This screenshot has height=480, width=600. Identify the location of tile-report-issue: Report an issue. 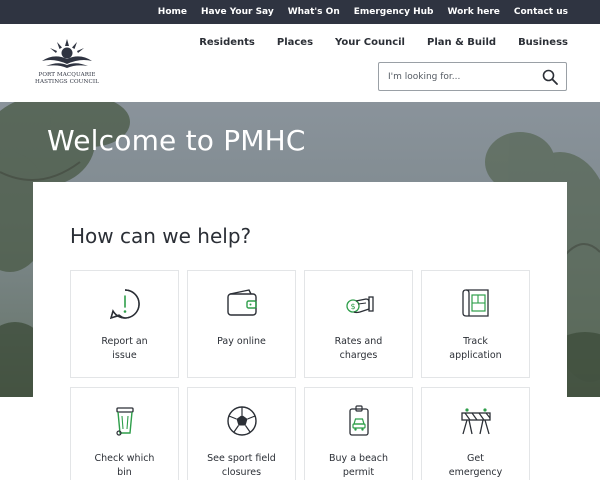
(124, 324).